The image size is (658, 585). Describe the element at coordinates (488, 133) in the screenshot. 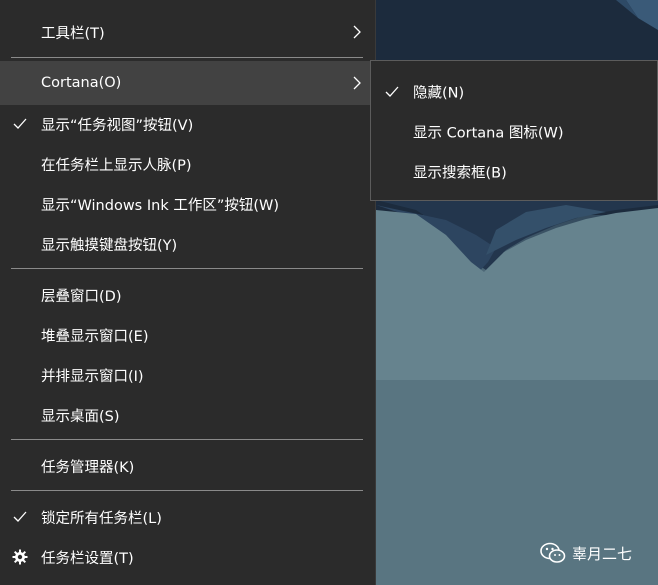

I see `submenu-item-label: 显示 Cortana 图标(W)` at that location.